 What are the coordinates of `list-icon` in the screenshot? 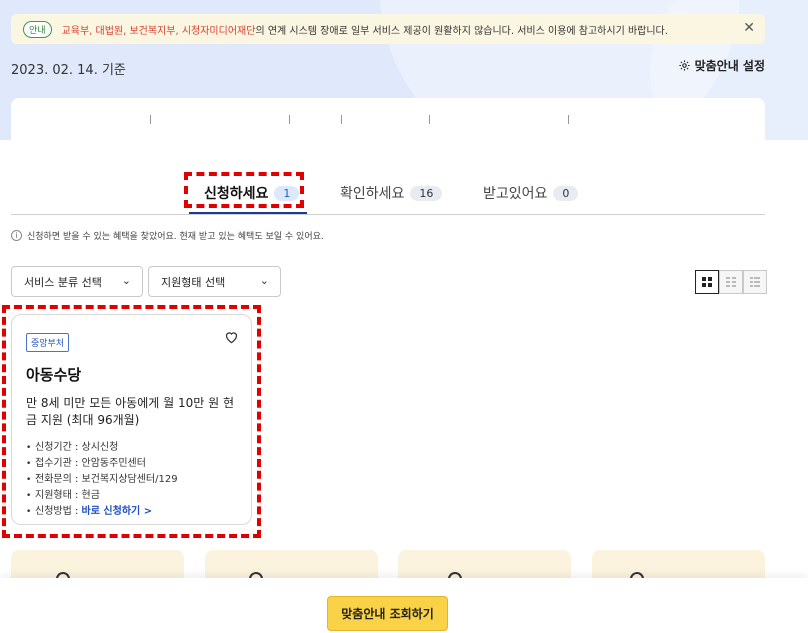 It's located at (755, 282).